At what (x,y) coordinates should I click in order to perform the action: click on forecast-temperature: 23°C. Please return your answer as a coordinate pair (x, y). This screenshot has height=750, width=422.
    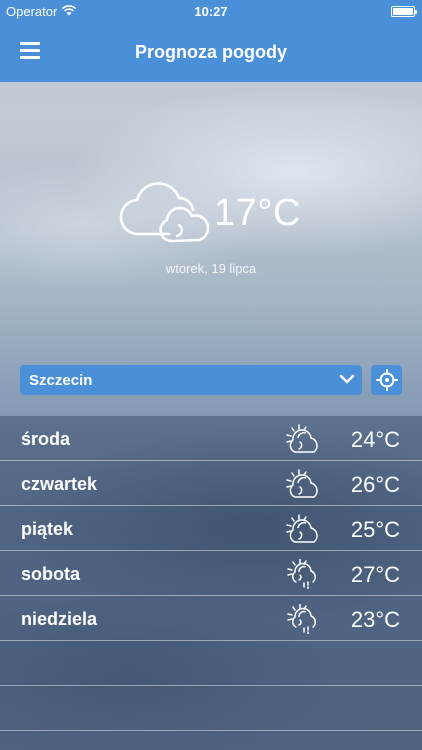
    Looking at the image, I should click on (375, 619).